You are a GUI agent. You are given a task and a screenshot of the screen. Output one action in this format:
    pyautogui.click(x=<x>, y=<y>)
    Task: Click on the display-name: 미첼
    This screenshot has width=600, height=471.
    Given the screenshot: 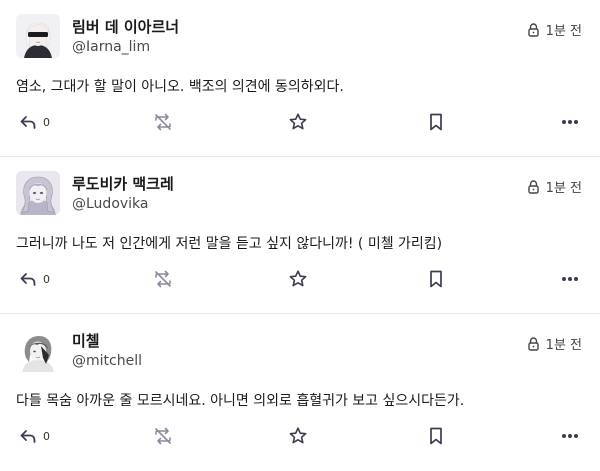 What is the action you would take?
    pyautogui.click(x=86, y=340)
    